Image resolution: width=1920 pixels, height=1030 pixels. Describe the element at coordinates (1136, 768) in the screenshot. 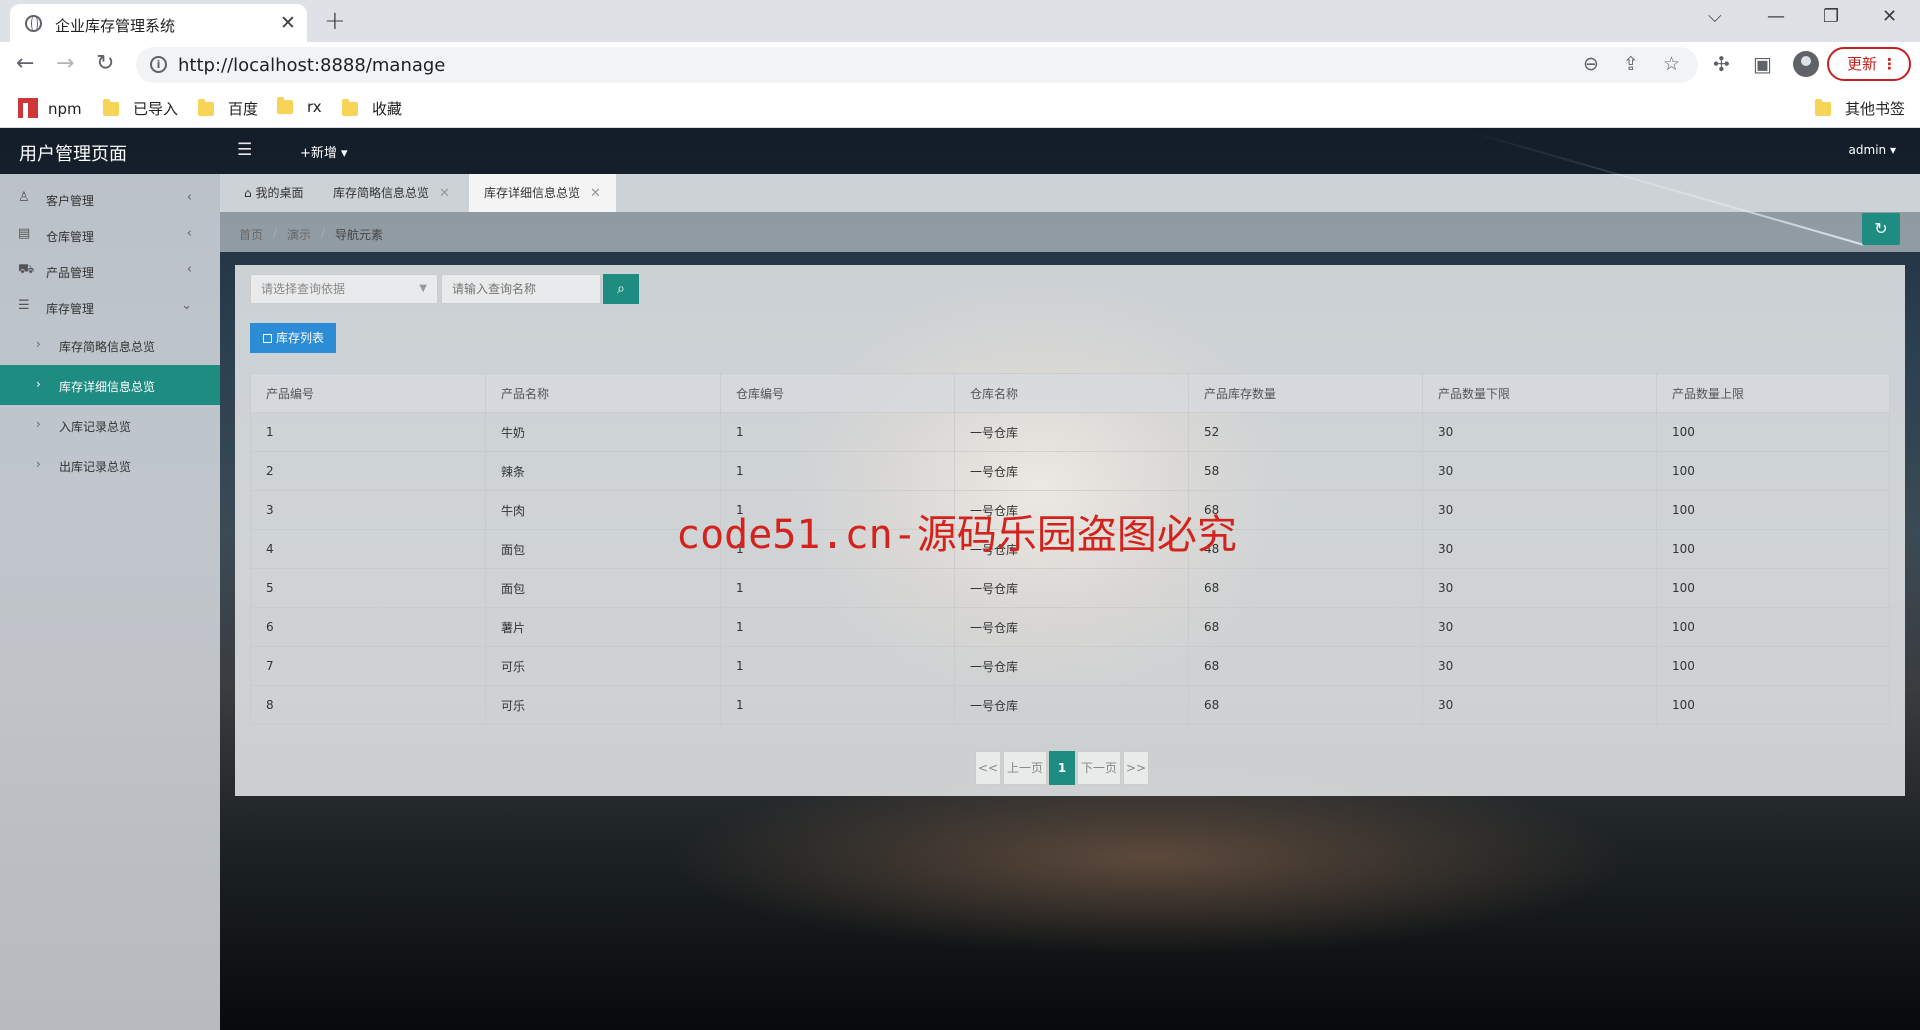

I see `last-page-button: >>` at that location.